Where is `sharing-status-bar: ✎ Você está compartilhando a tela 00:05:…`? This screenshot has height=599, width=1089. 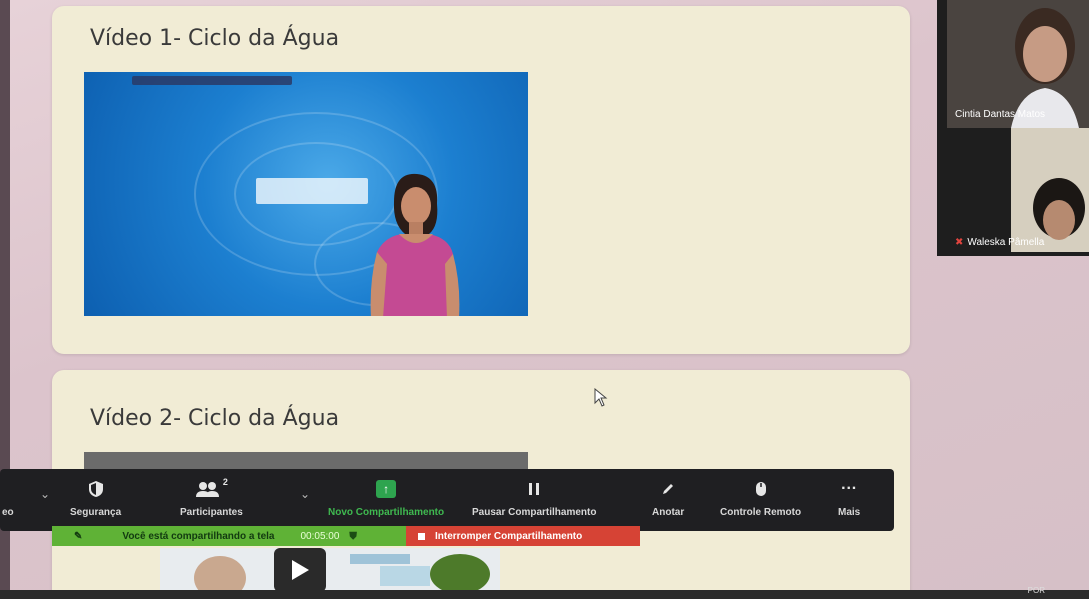
sharing-status-bar: ✎ Você está compartilhando a tela 00:05:… is located at coordinates (229, 536).